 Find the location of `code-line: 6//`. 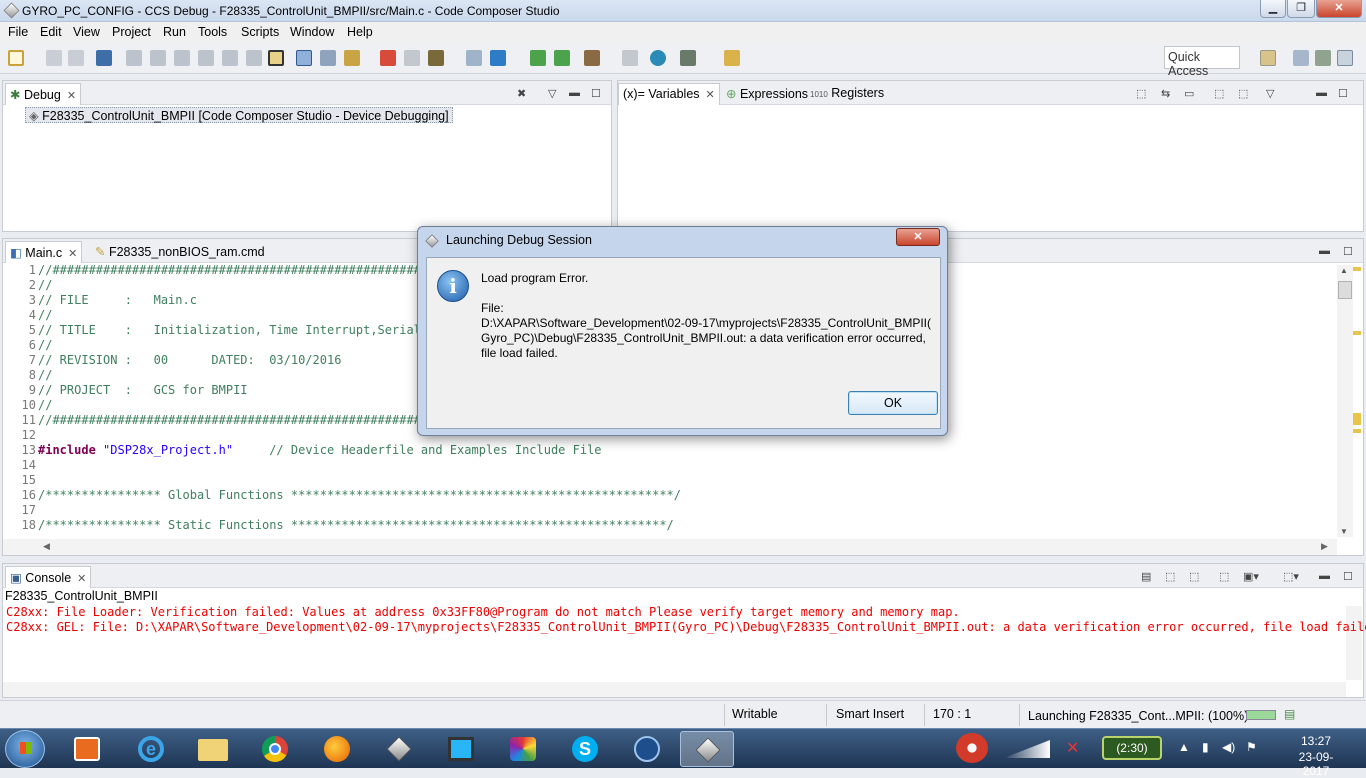

code-line: 6// is located at coordinates (28, 345).